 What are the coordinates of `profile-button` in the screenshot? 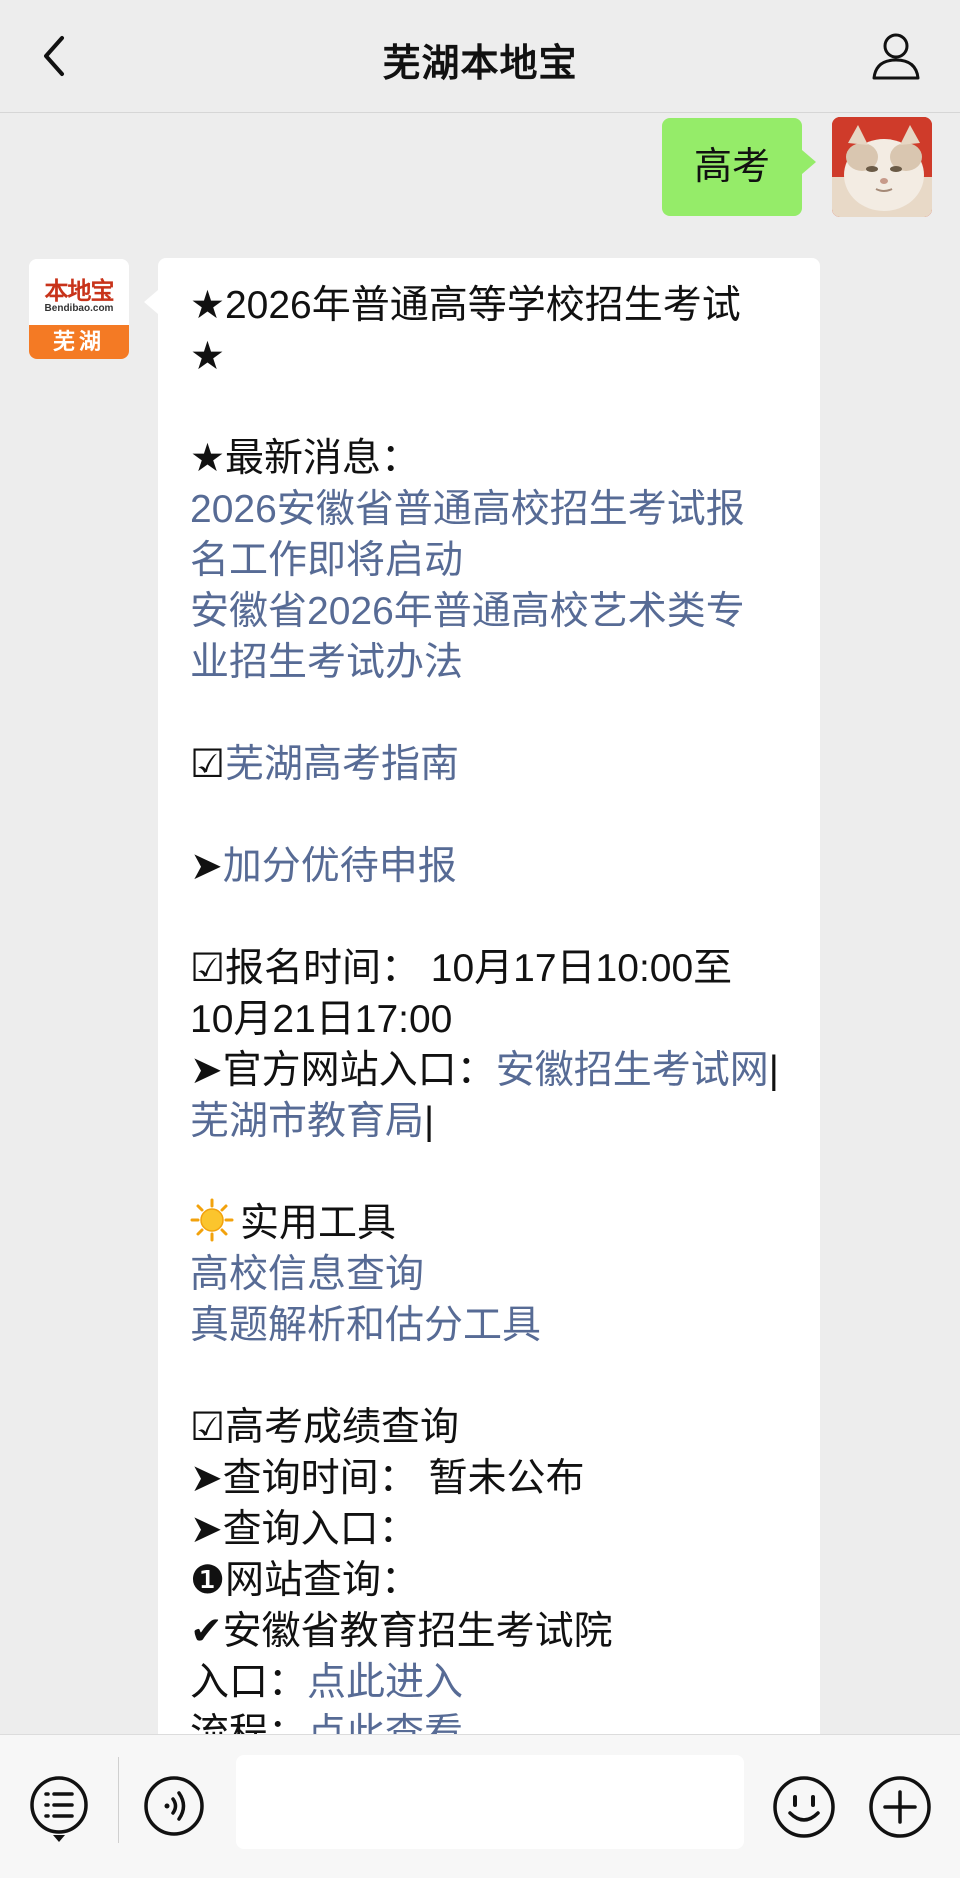 It's located at (896, 56).